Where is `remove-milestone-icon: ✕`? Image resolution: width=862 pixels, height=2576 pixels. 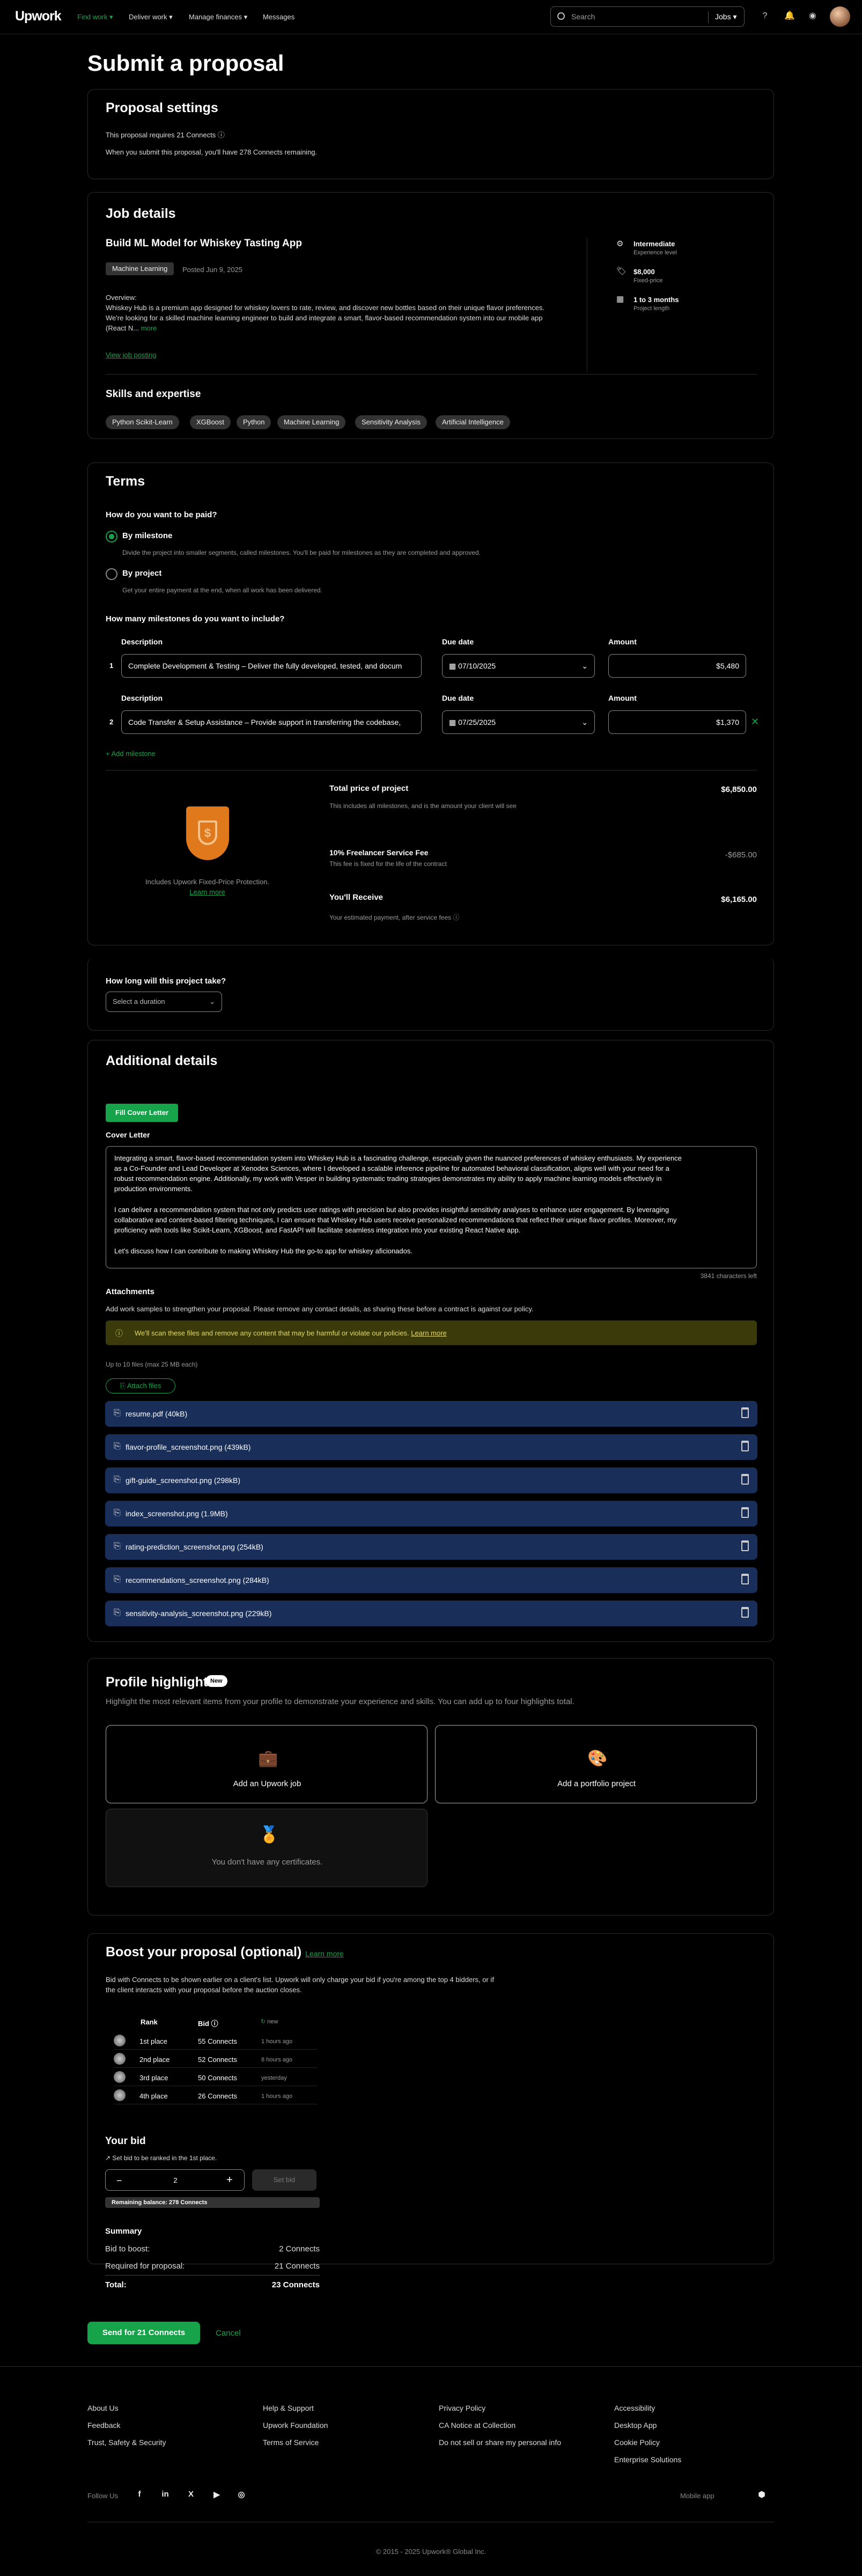 remove-milestone-icon: ✕ is located at coordinates (755, 722).